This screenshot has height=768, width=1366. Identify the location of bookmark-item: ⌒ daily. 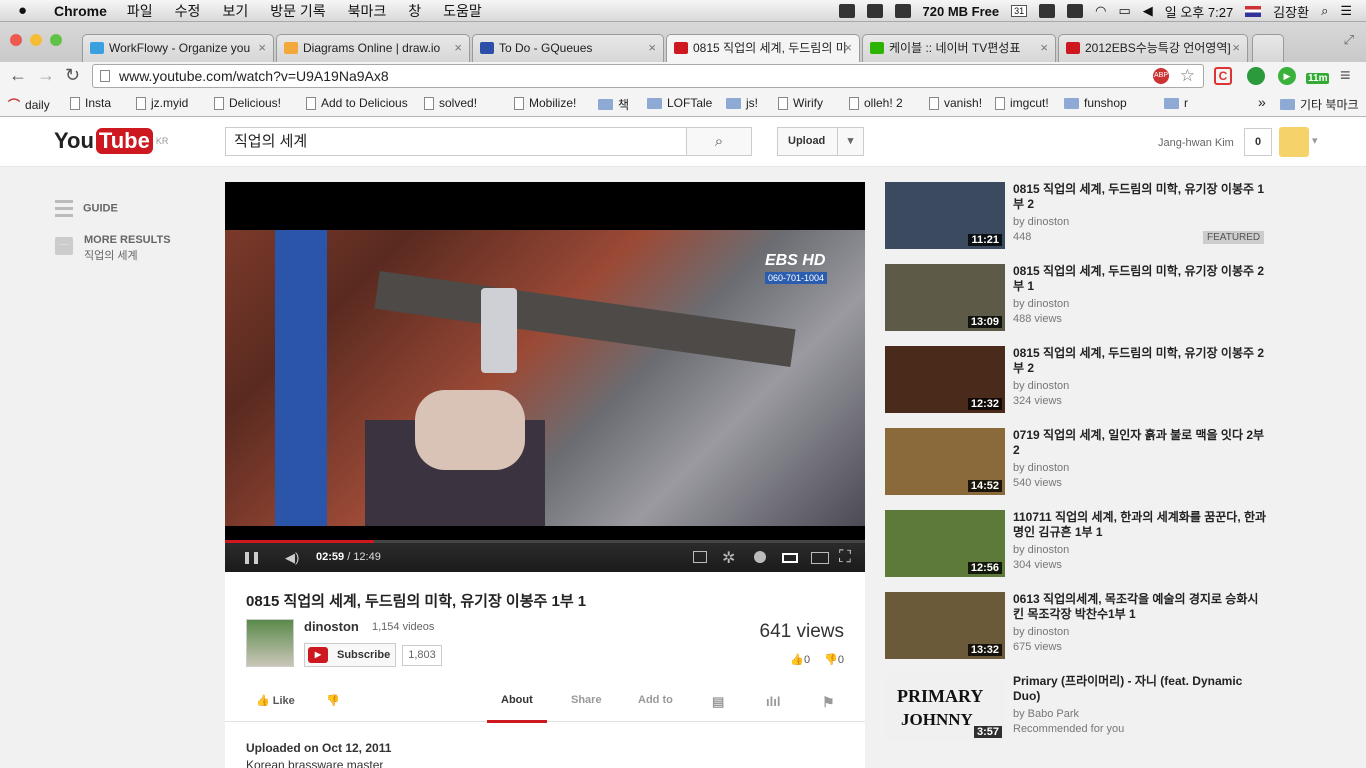
(29, 104).